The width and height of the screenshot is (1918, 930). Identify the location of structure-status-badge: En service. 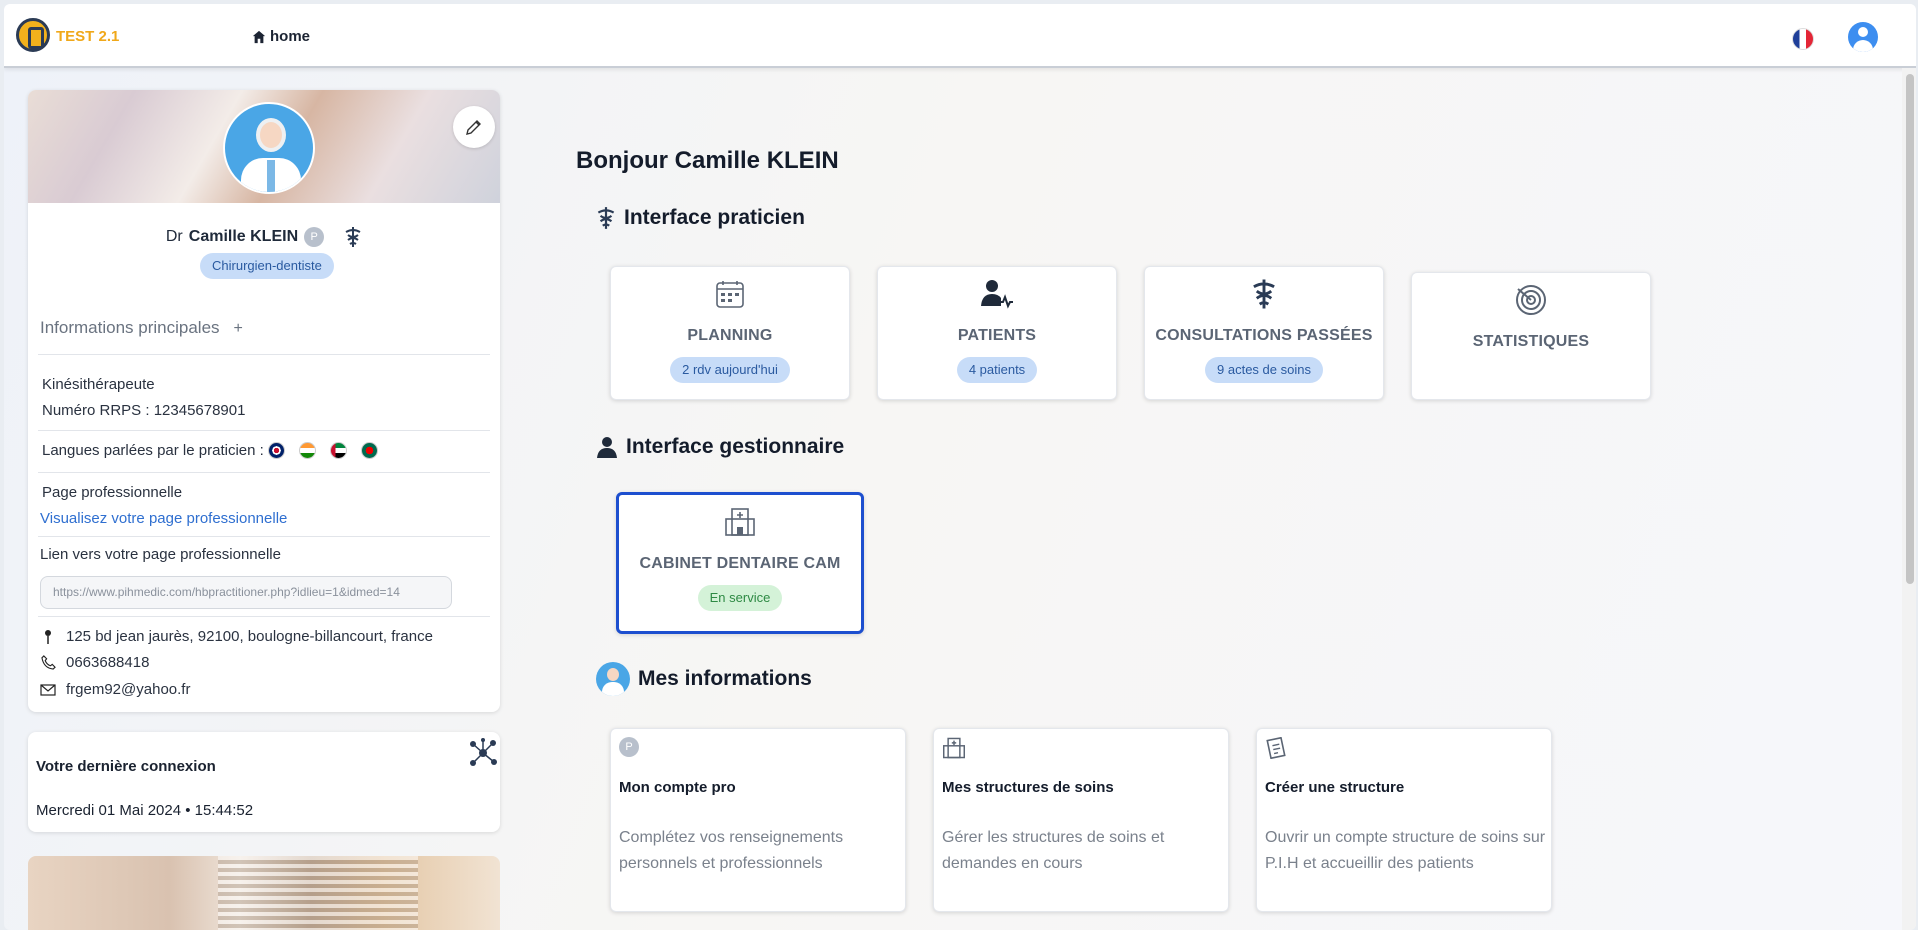
(740, 598).